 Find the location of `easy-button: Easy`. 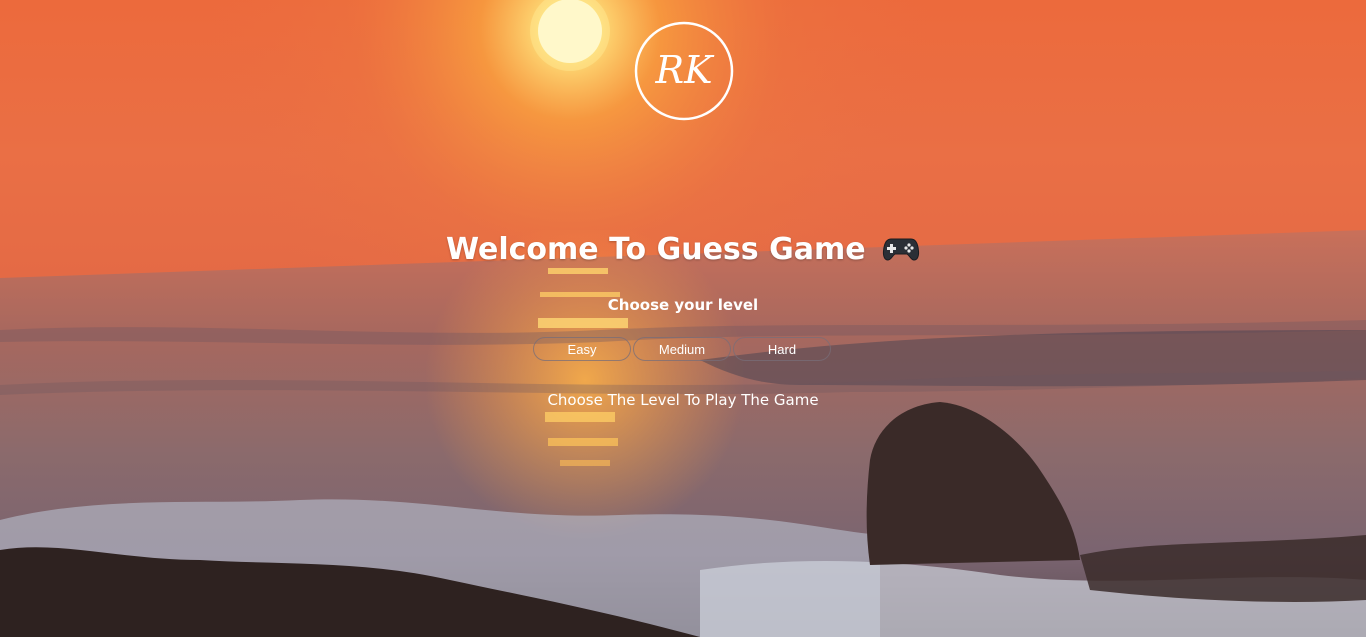

easy-button: Easy is located at coordinates (582, 349).